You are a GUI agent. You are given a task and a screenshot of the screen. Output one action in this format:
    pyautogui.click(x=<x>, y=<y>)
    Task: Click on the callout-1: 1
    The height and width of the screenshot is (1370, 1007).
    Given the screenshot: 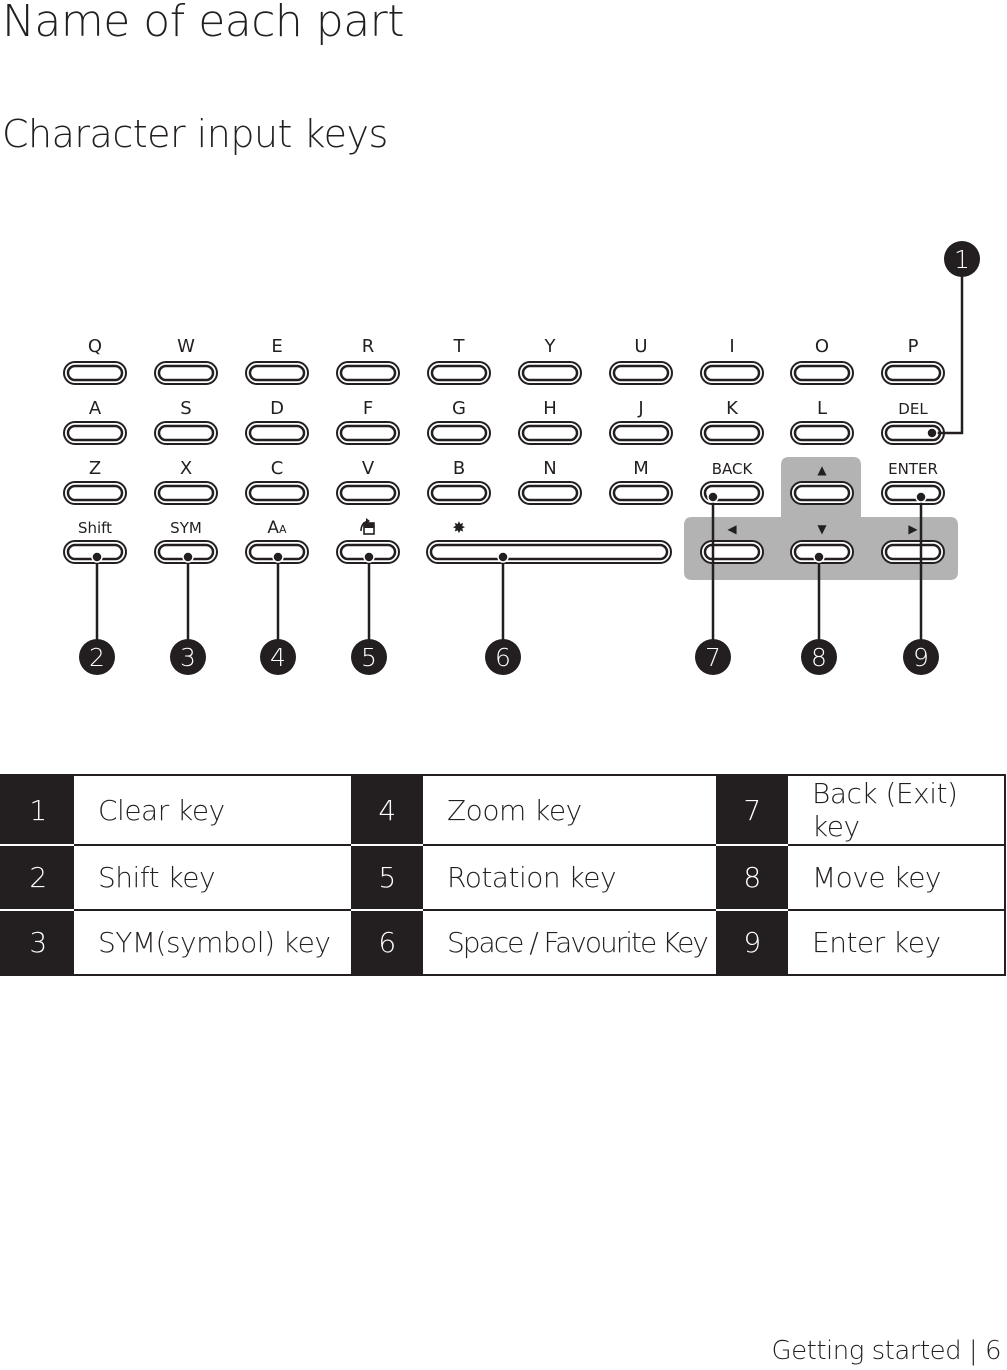 What is the action you would take?
    pyautogui.click(x=962, y=259)
    